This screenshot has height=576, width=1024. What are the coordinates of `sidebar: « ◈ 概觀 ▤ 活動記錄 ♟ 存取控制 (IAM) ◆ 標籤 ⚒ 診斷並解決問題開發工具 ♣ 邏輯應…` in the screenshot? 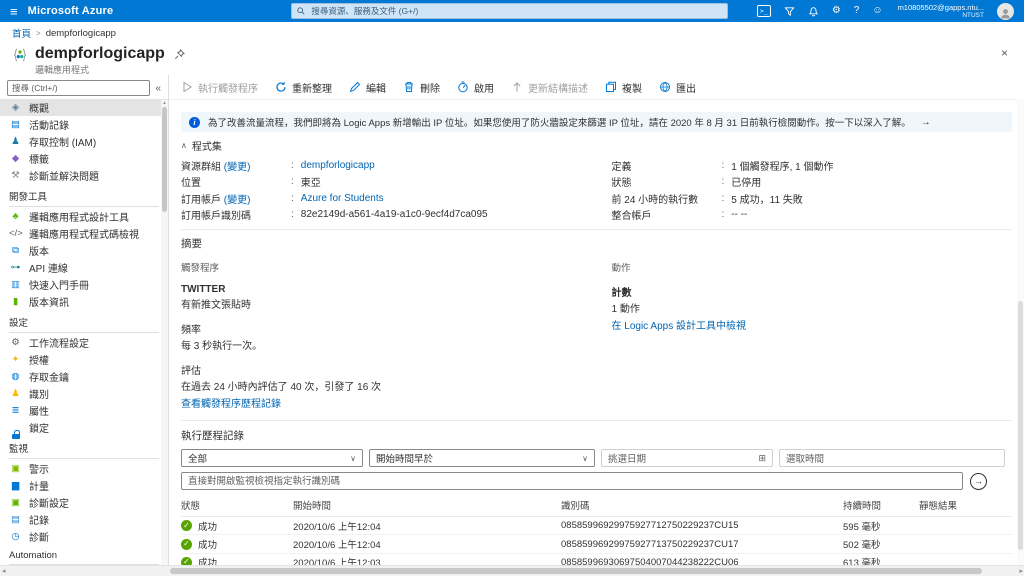 It's located at (84, 325).